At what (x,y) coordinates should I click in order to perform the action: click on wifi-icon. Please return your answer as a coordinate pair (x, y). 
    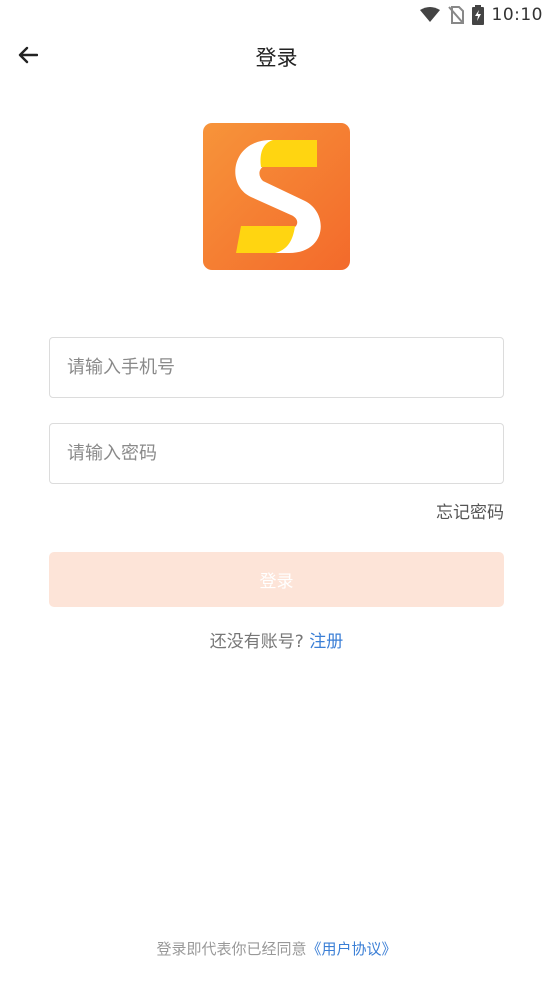
    Looking at the image, I should click on (429, 15).